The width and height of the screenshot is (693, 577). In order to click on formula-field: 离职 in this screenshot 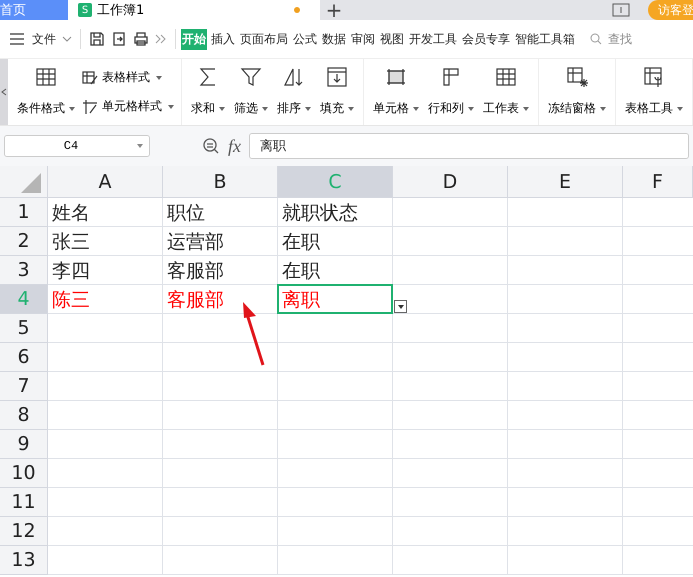, I will do `click(469, 146)`.